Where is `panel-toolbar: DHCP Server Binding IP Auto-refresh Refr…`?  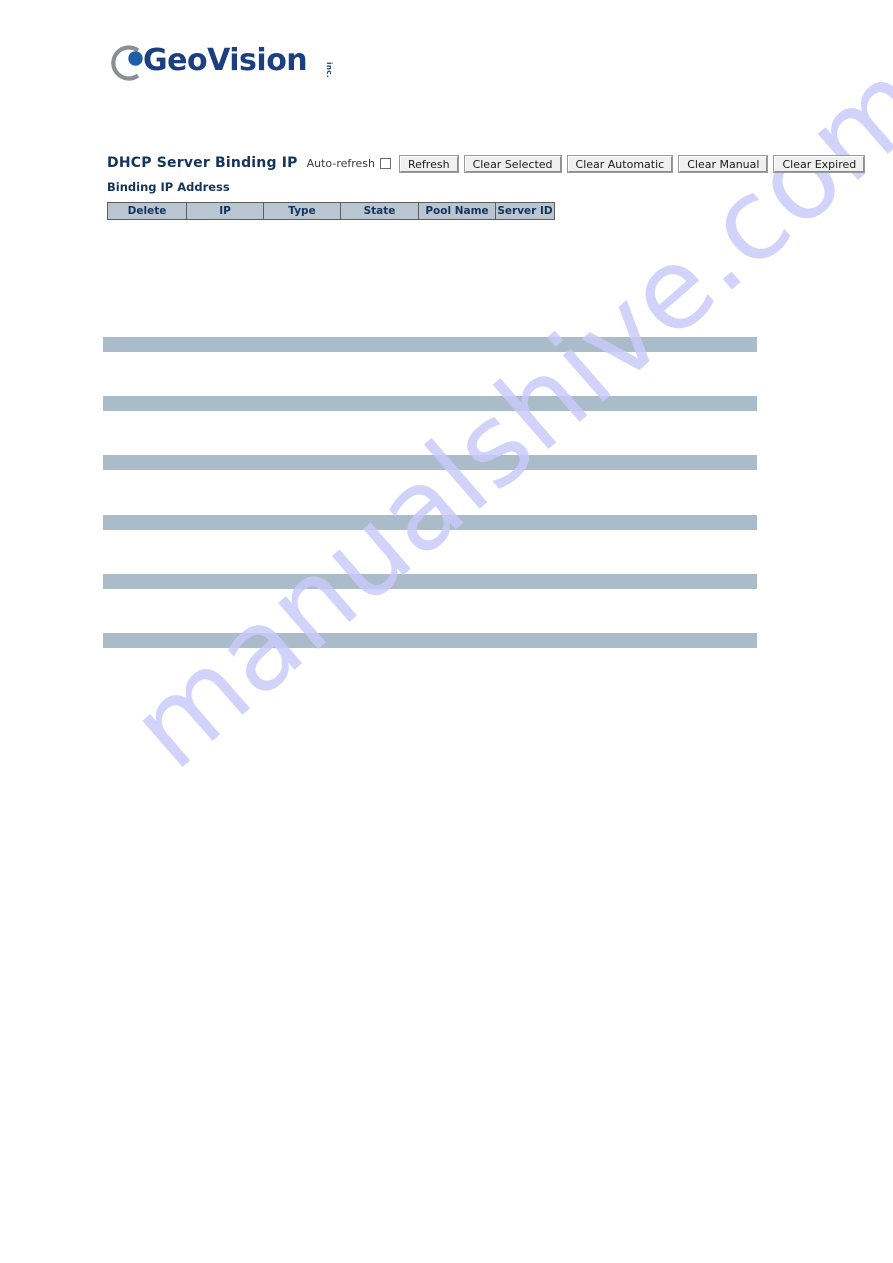
panel-toolbar: DHCP Server Binding IP Auto-refresh Refr… is located at coordinates (486, 163).